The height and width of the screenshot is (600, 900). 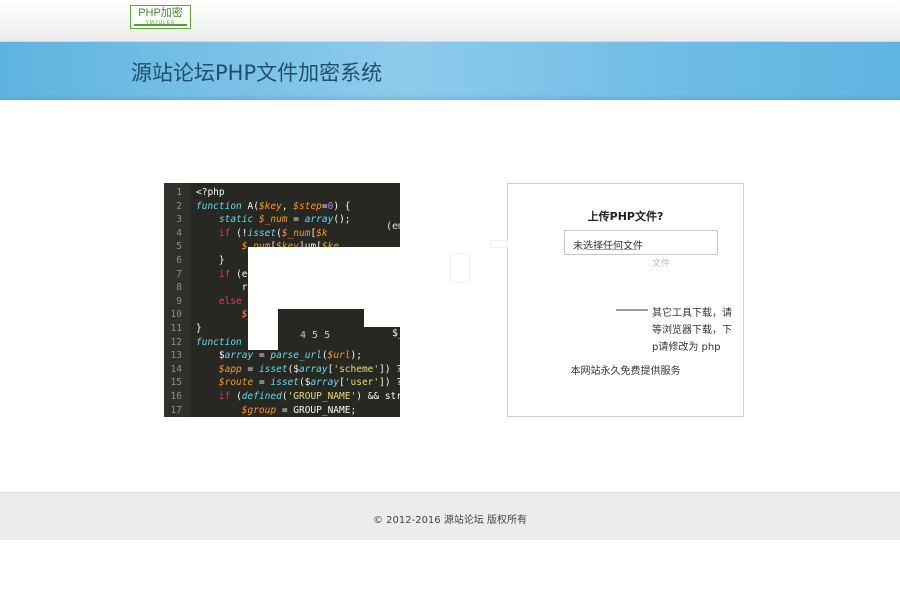 What do you see at coordinates (160, 13) in the screenshot?
I see `logo-text: PHP加密` at bounding box center [160, 13].